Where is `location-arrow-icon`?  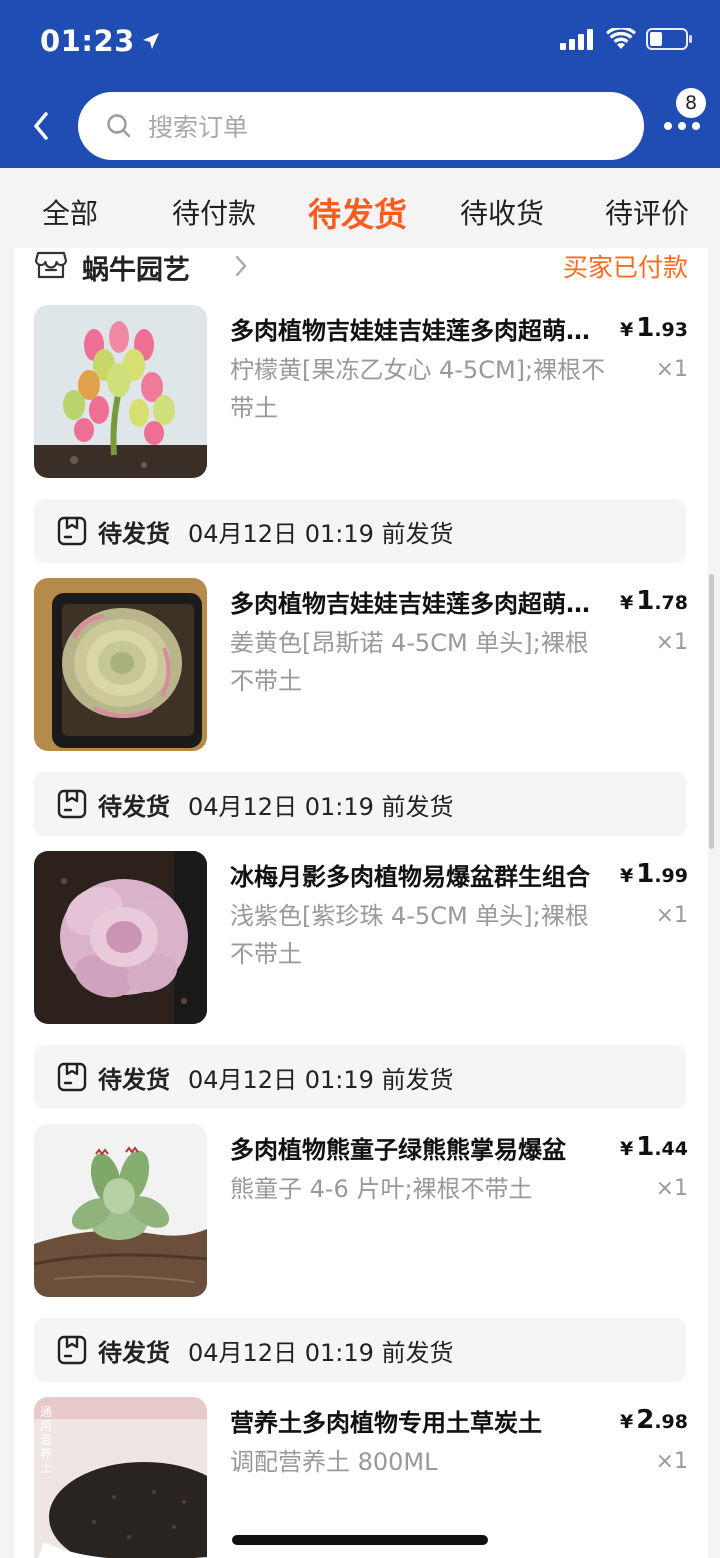 location-arrow-icon is located at coordinates (150, 41).